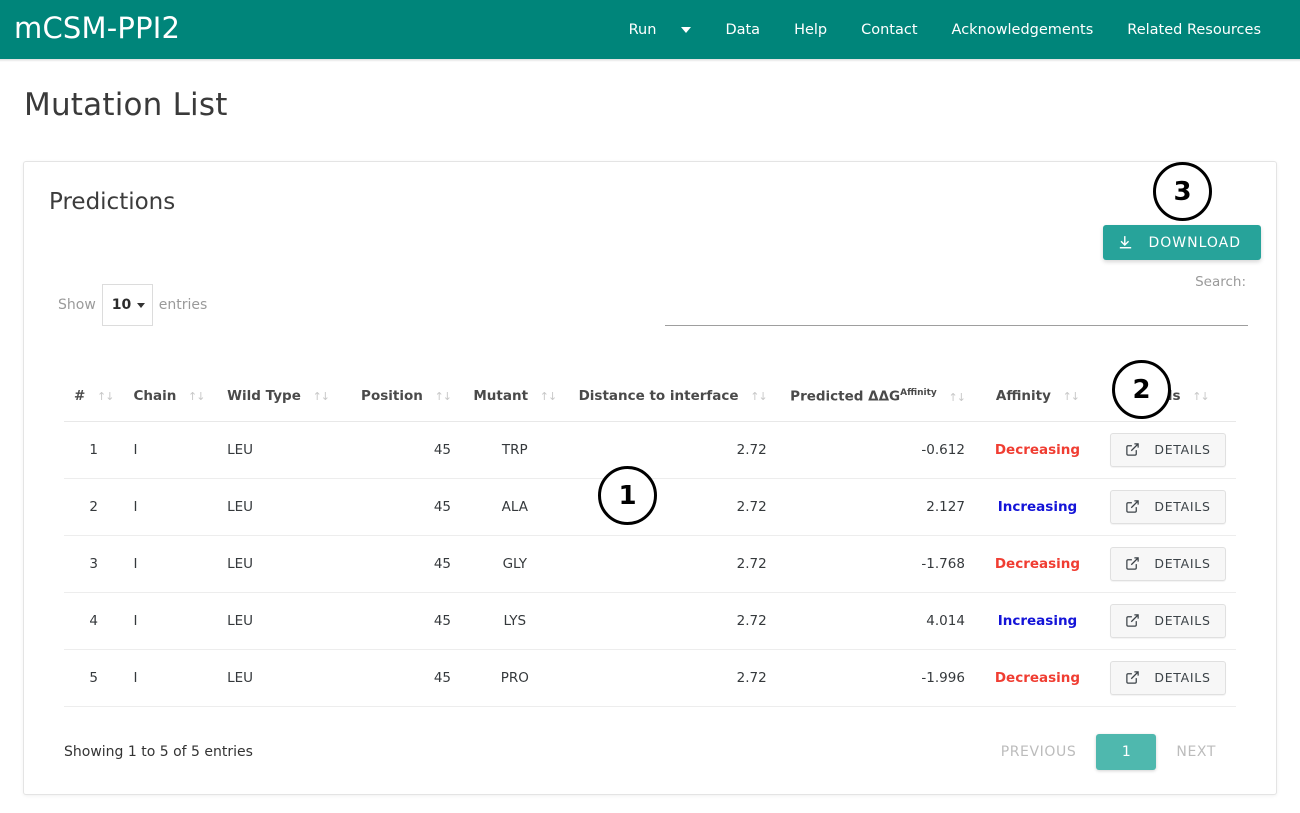 The image size is (1300, 813). Describe the element at coordinates (94, 398) in the screenshot. I see `column-header-number: # ↑↓` at that location.